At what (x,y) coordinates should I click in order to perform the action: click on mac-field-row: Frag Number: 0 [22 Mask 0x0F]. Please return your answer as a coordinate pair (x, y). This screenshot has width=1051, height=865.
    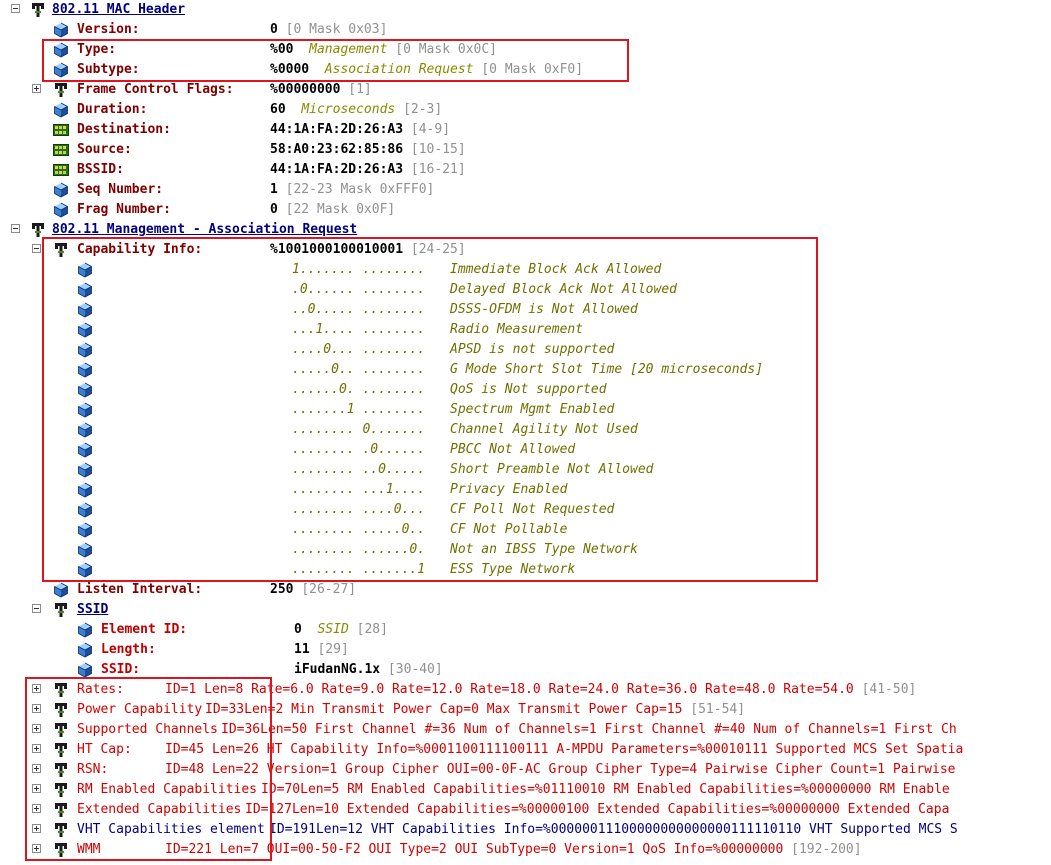
    Looking at the image, I should click on (525, 210).